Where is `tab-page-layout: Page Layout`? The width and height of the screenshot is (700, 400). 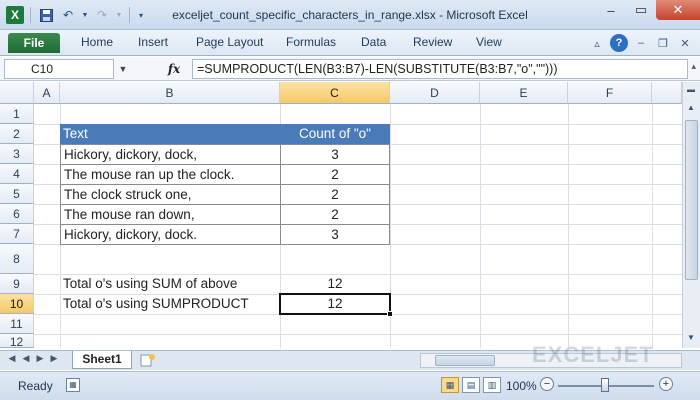
tab-page-layout: Page Layout is located at coordinates (229, 42).